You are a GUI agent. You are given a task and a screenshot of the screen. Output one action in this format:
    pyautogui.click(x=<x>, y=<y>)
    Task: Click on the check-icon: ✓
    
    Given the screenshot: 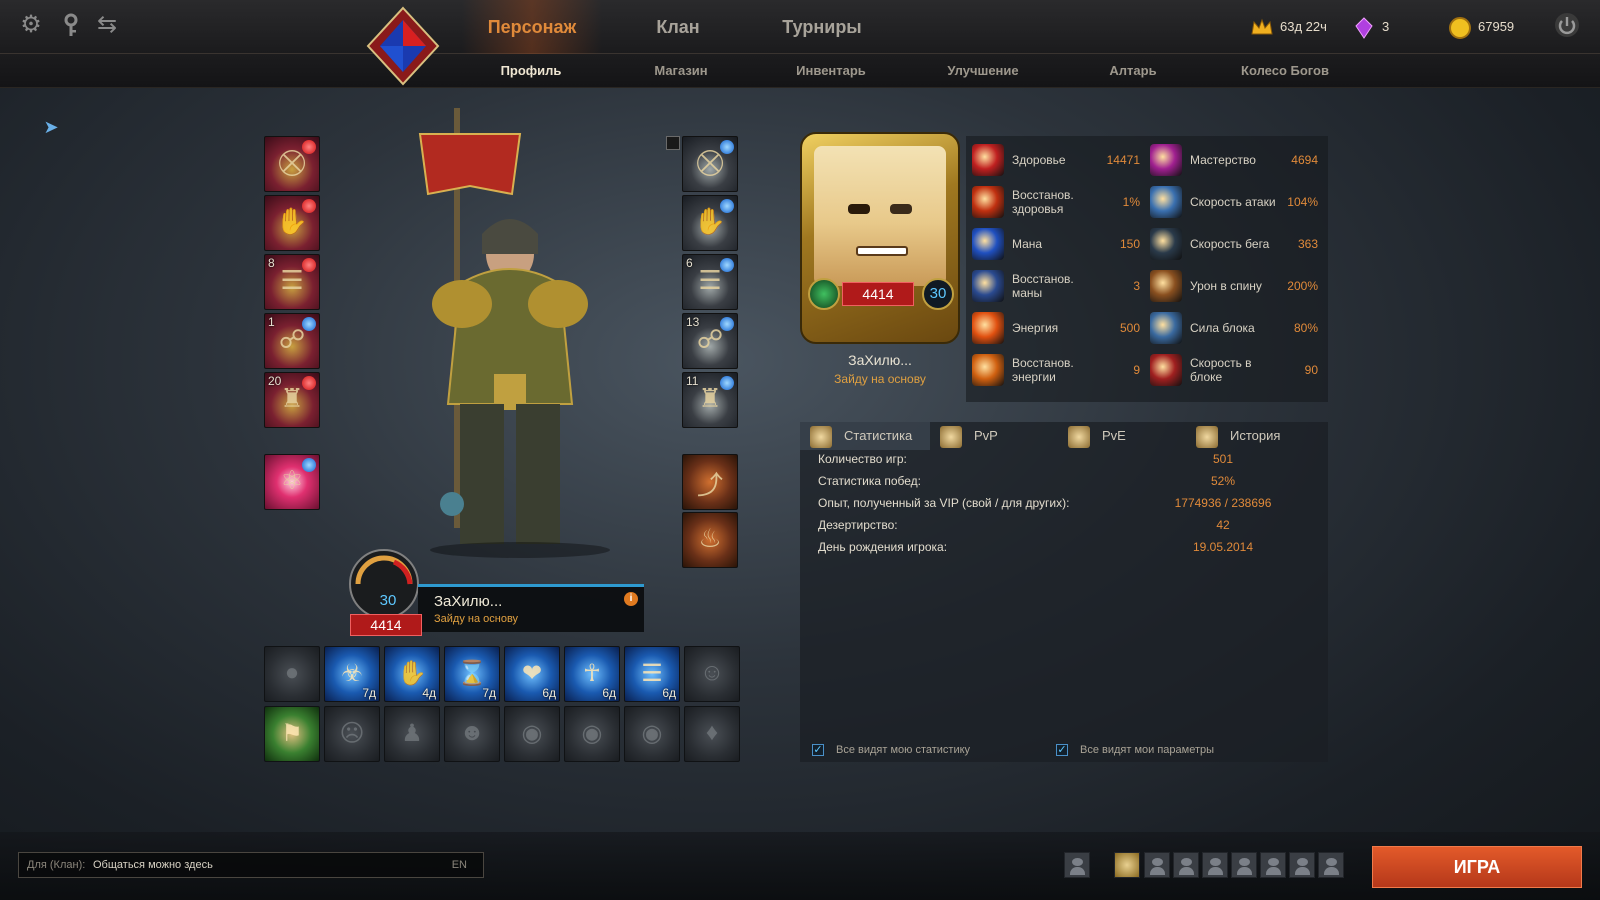 What is the action you would take?
    pyautogui.click(x=1062, y=750)
    